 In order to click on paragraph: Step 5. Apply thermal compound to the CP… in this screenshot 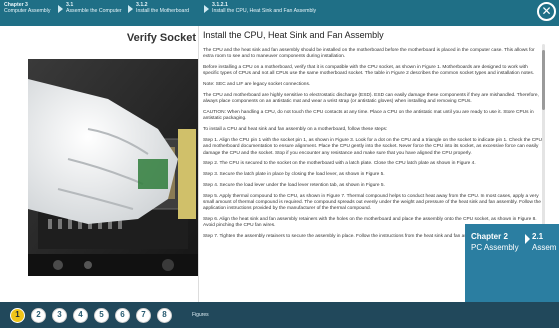, I will do `click(372, 202)`.